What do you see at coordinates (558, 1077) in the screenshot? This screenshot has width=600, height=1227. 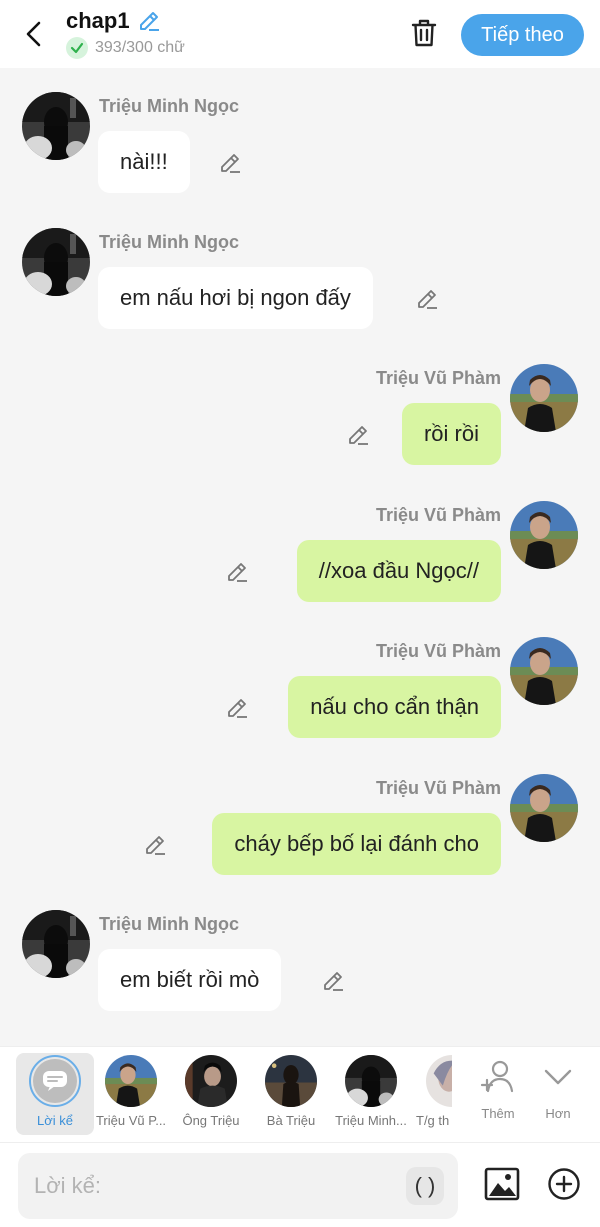 I see `chevron-down-icon` at bounding box center [558, 1077].